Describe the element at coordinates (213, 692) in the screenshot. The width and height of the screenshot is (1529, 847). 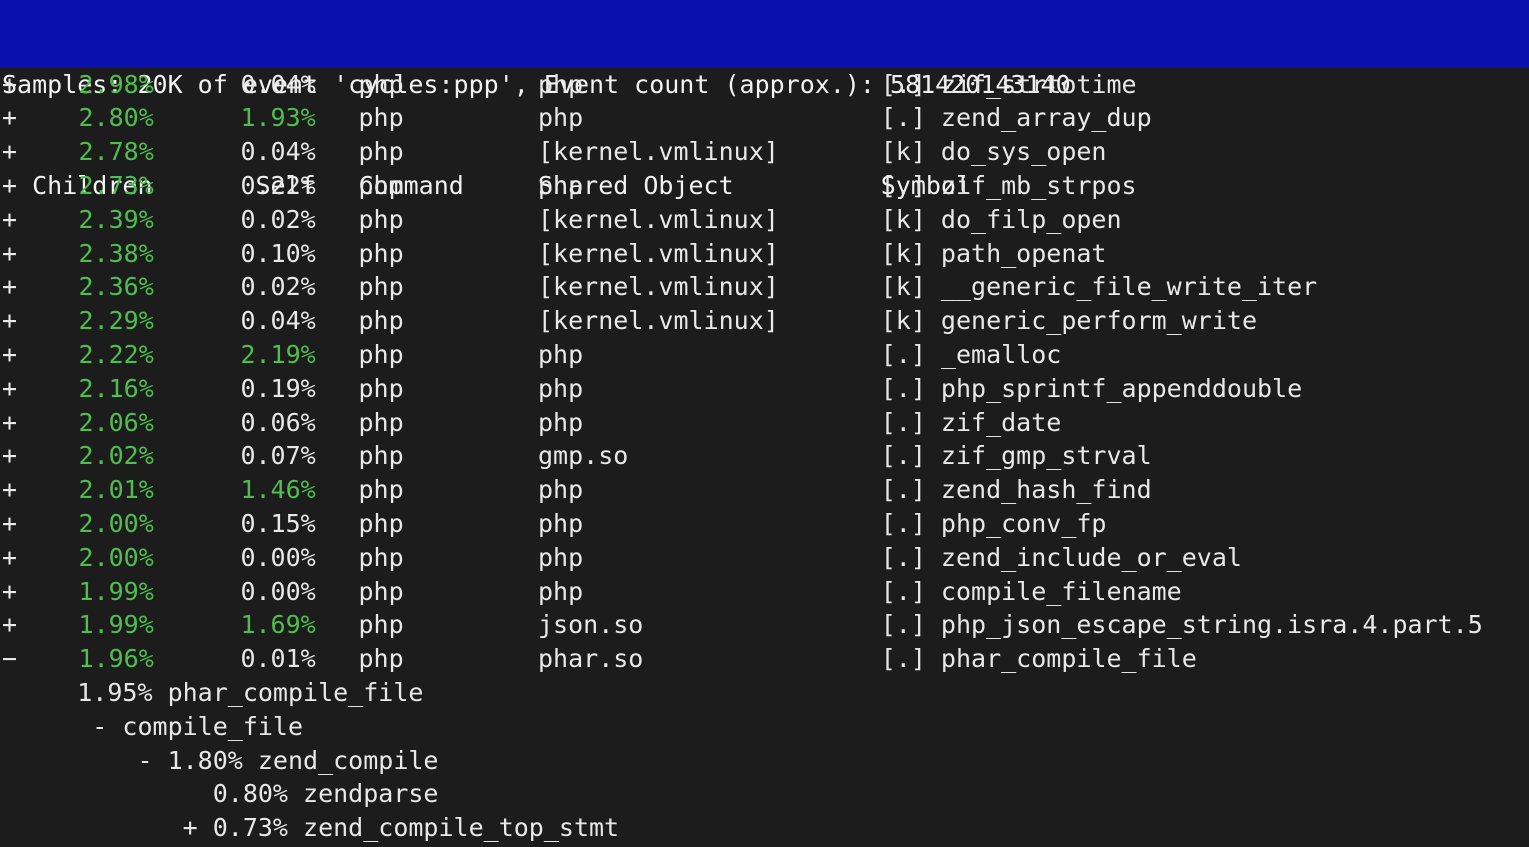
I see `callchain-text: 1.95% phar_compile_file` at that location.